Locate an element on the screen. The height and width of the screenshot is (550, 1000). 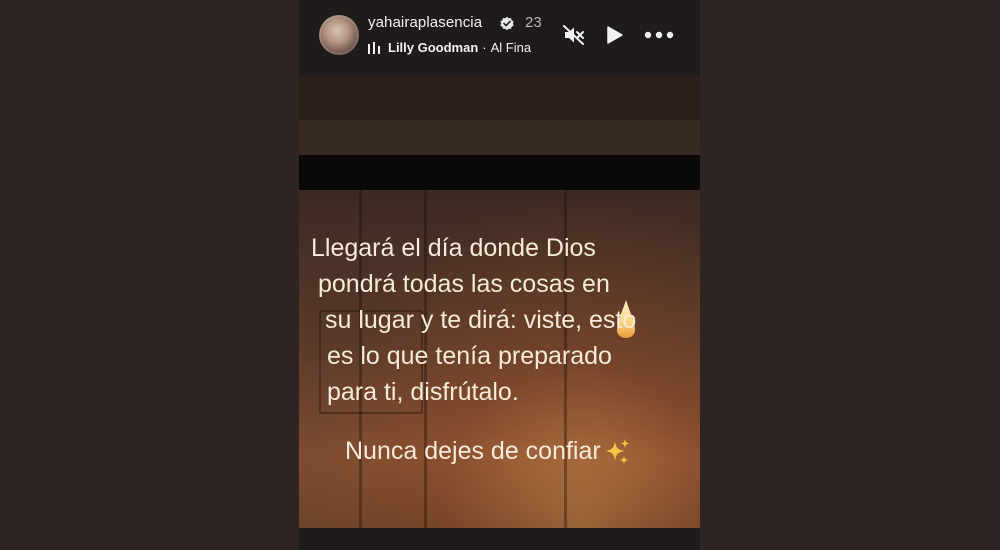
quote-line: Llegará el día donde Dios is located at coordinates (453, 248).